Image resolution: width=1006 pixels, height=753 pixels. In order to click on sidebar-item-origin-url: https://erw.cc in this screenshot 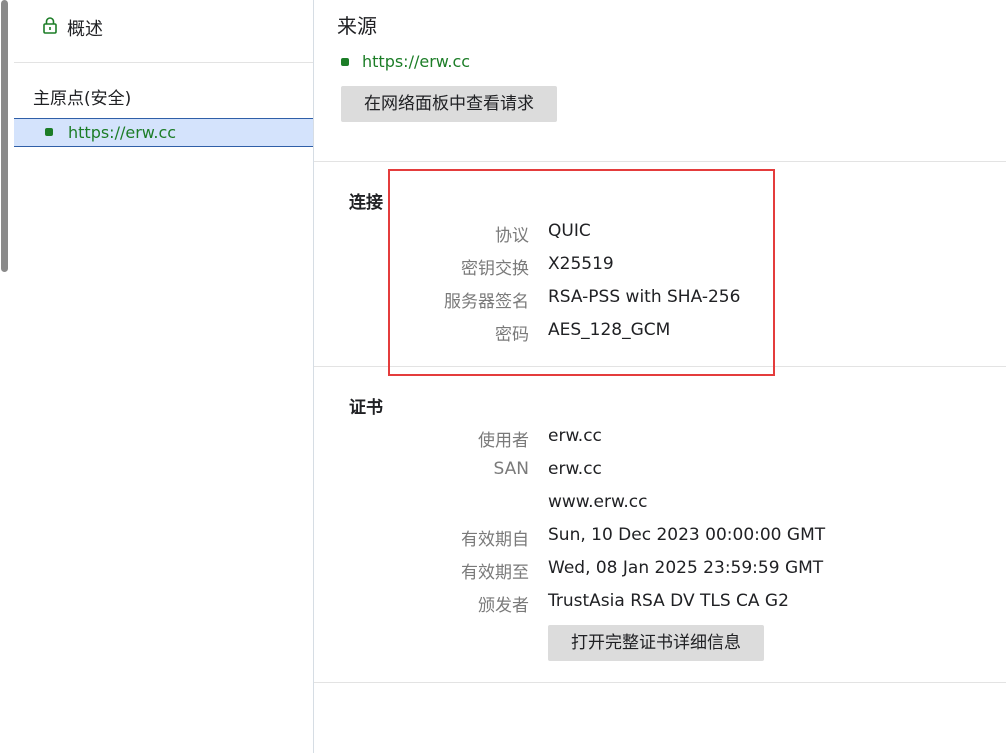, I will do `click(122, 132)`.